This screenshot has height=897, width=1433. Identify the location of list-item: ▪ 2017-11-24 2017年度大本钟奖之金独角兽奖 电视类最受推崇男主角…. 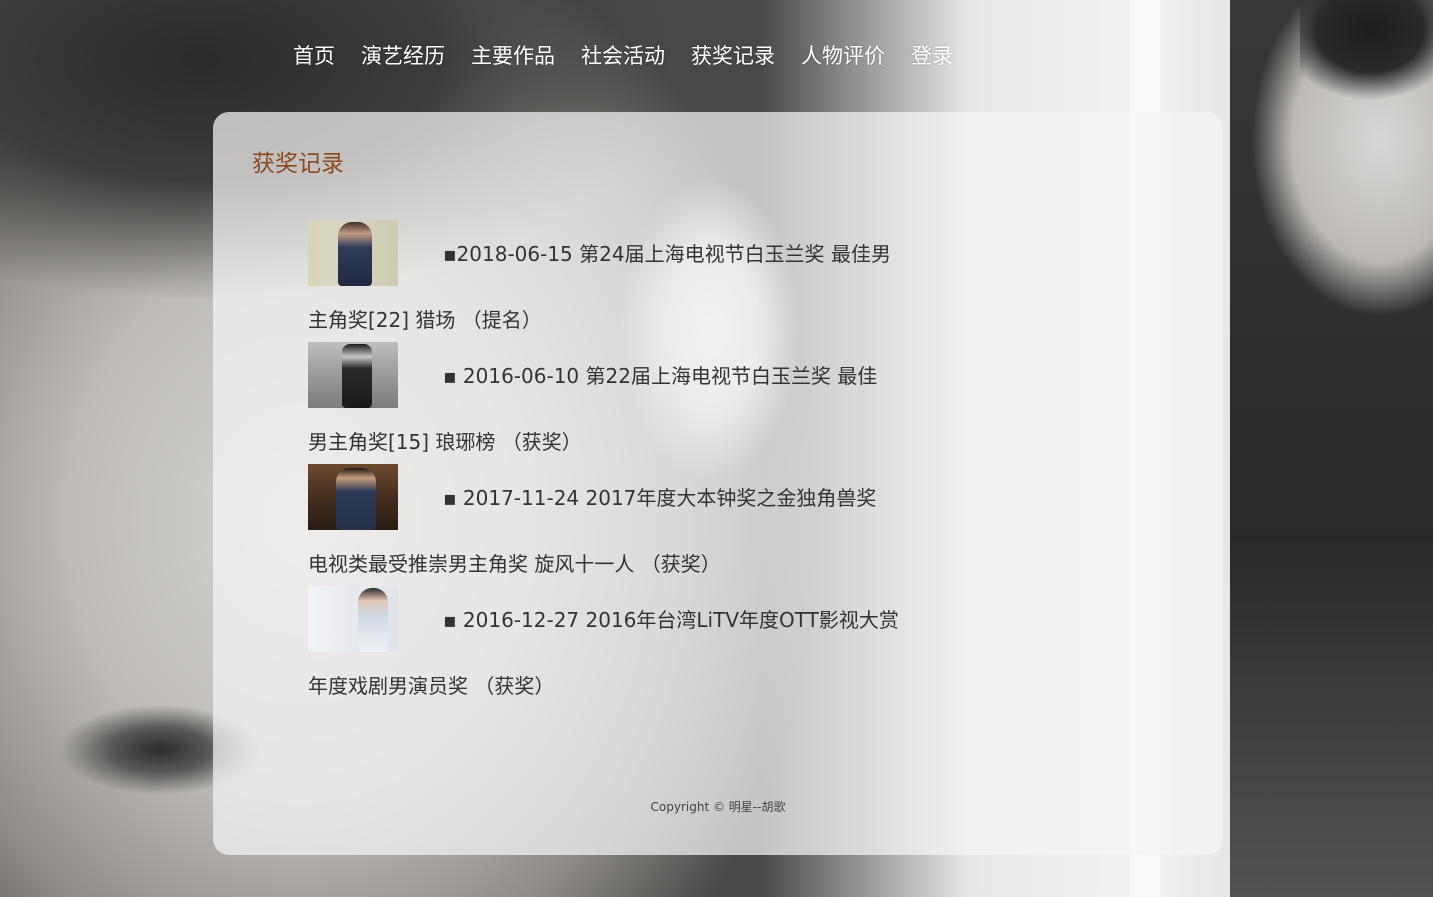
(658, 525).